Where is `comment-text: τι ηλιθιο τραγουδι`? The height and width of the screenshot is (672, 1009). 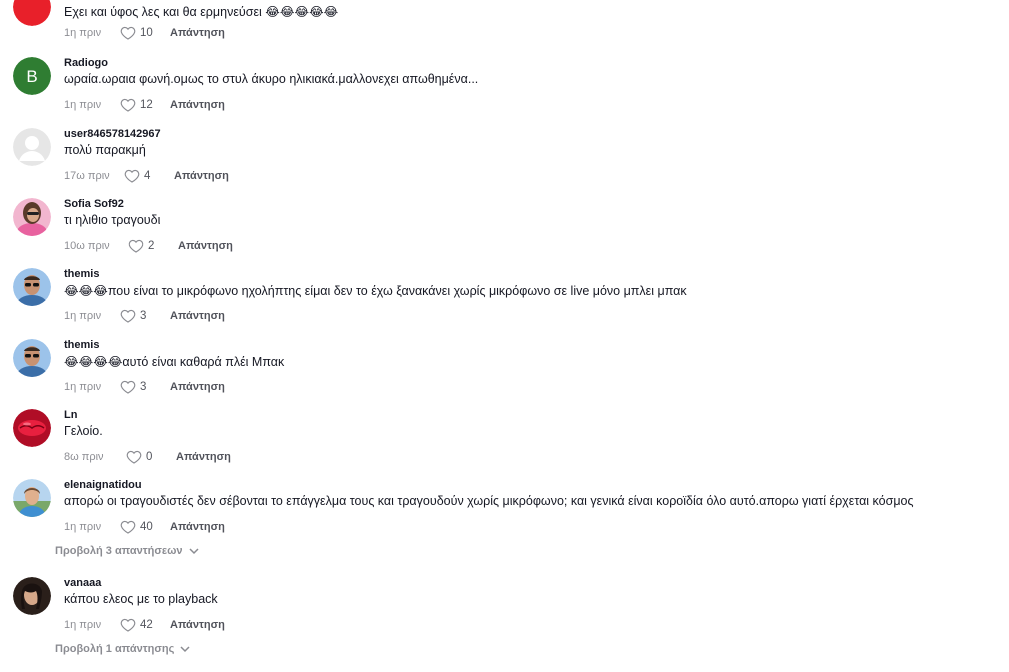
comment-text: τι ηλιθιο τραγουδι is located at coordinates (112, 220).